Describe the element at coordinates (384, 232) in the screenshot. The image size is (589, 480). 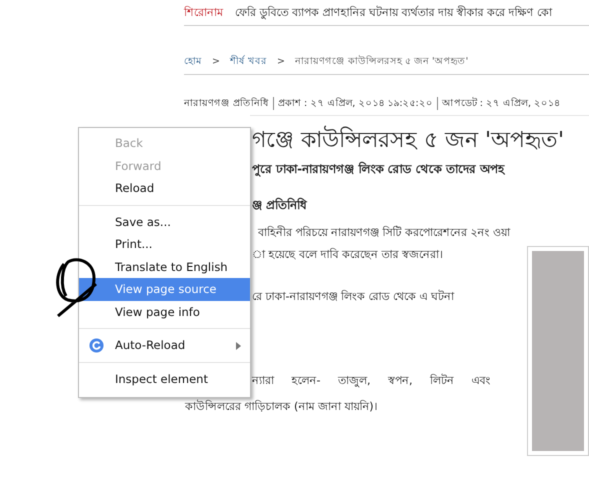
I see `paragraph-line: বাহিনীর পরিচয়ে নারায়ণগঞ্জ সিটি করপোরেশনের ২নং ওয়া` at that location.